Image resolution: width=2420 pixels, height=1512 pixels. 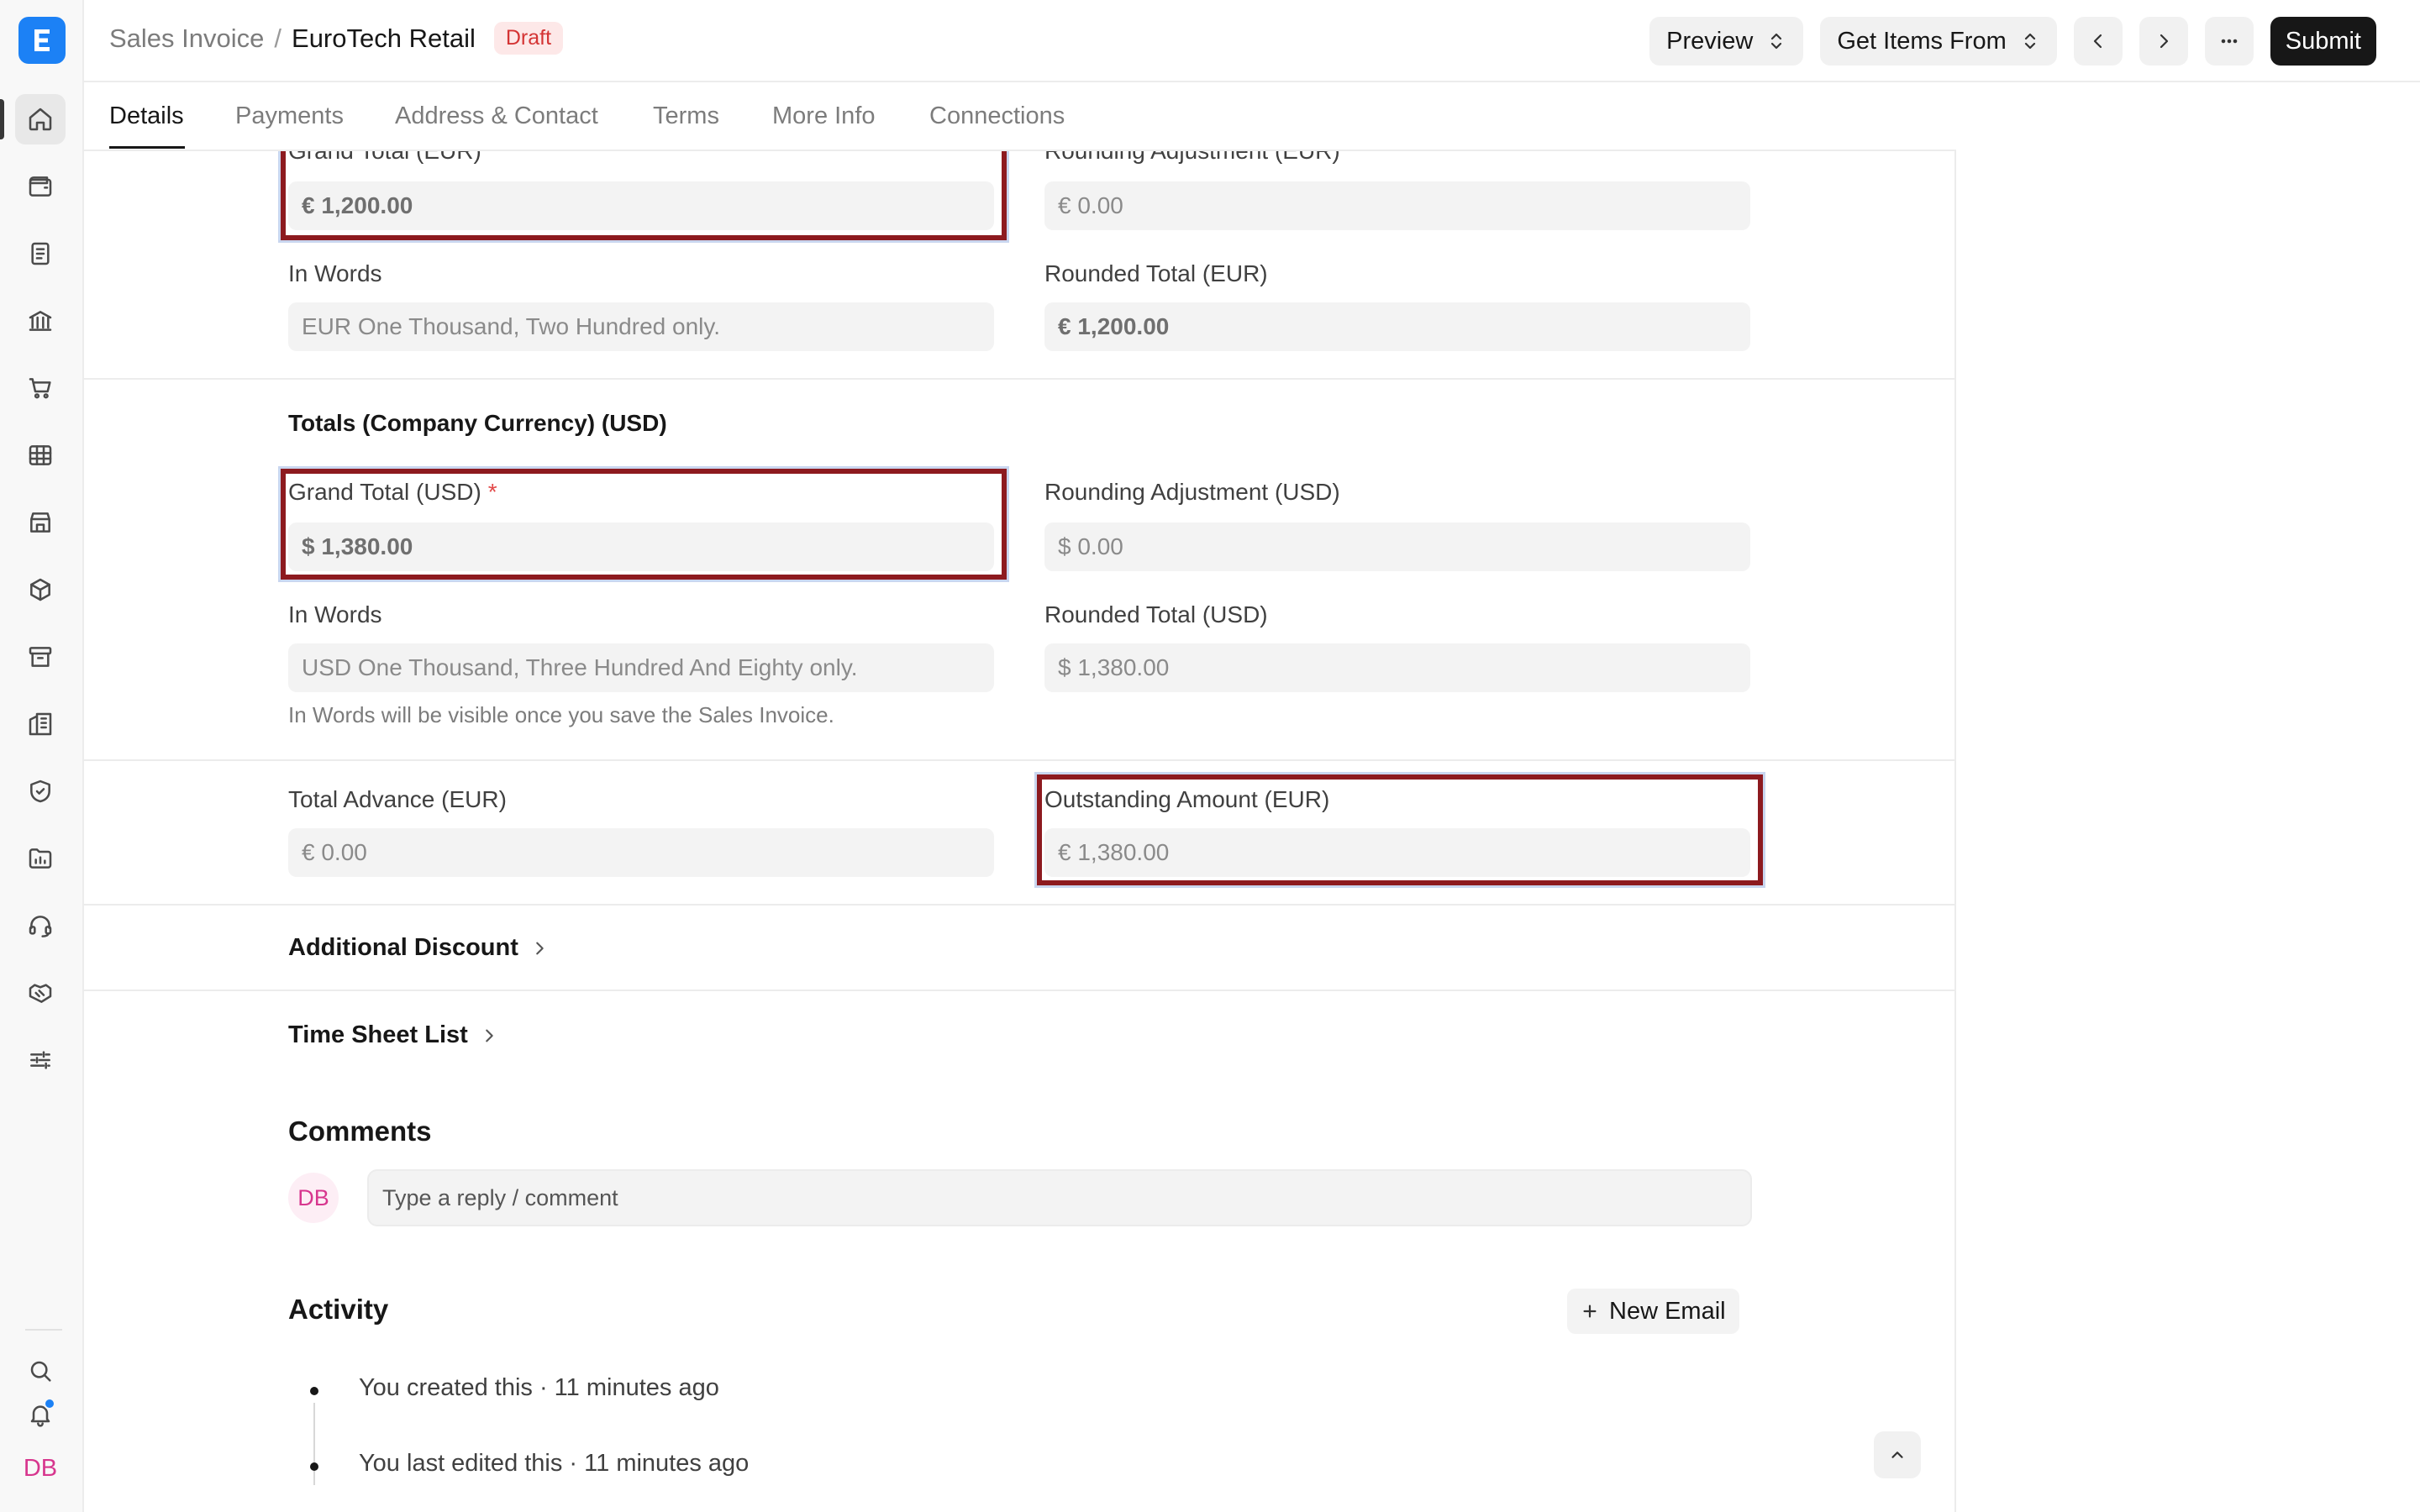 I want to click on table-icon, so click(x=40, y=455).